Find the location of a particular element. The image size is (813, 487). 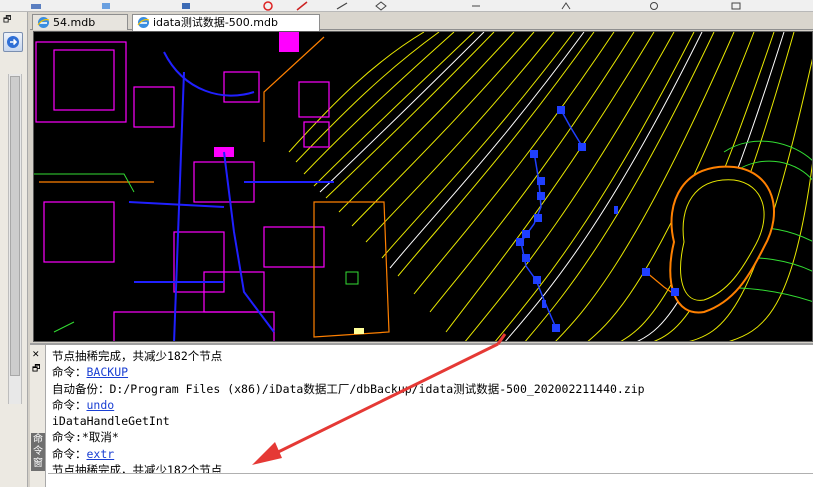

history-line: 命令：BACKUP is located at coordinates (90, 372).